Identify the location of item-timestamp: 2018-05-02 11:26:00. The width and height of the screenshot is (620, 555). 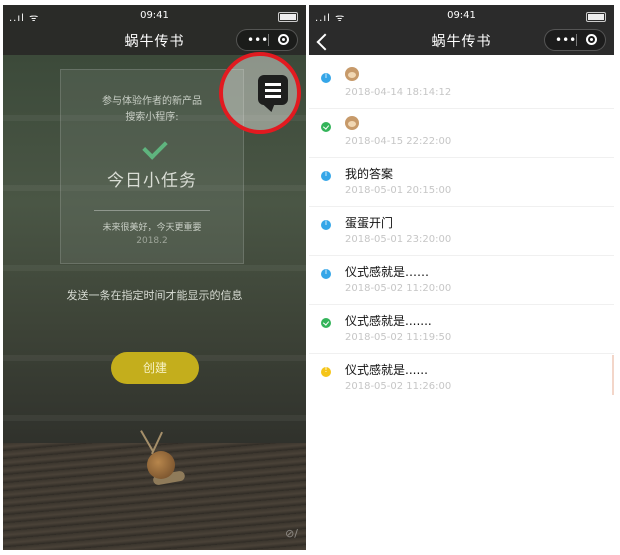
(398, 386).